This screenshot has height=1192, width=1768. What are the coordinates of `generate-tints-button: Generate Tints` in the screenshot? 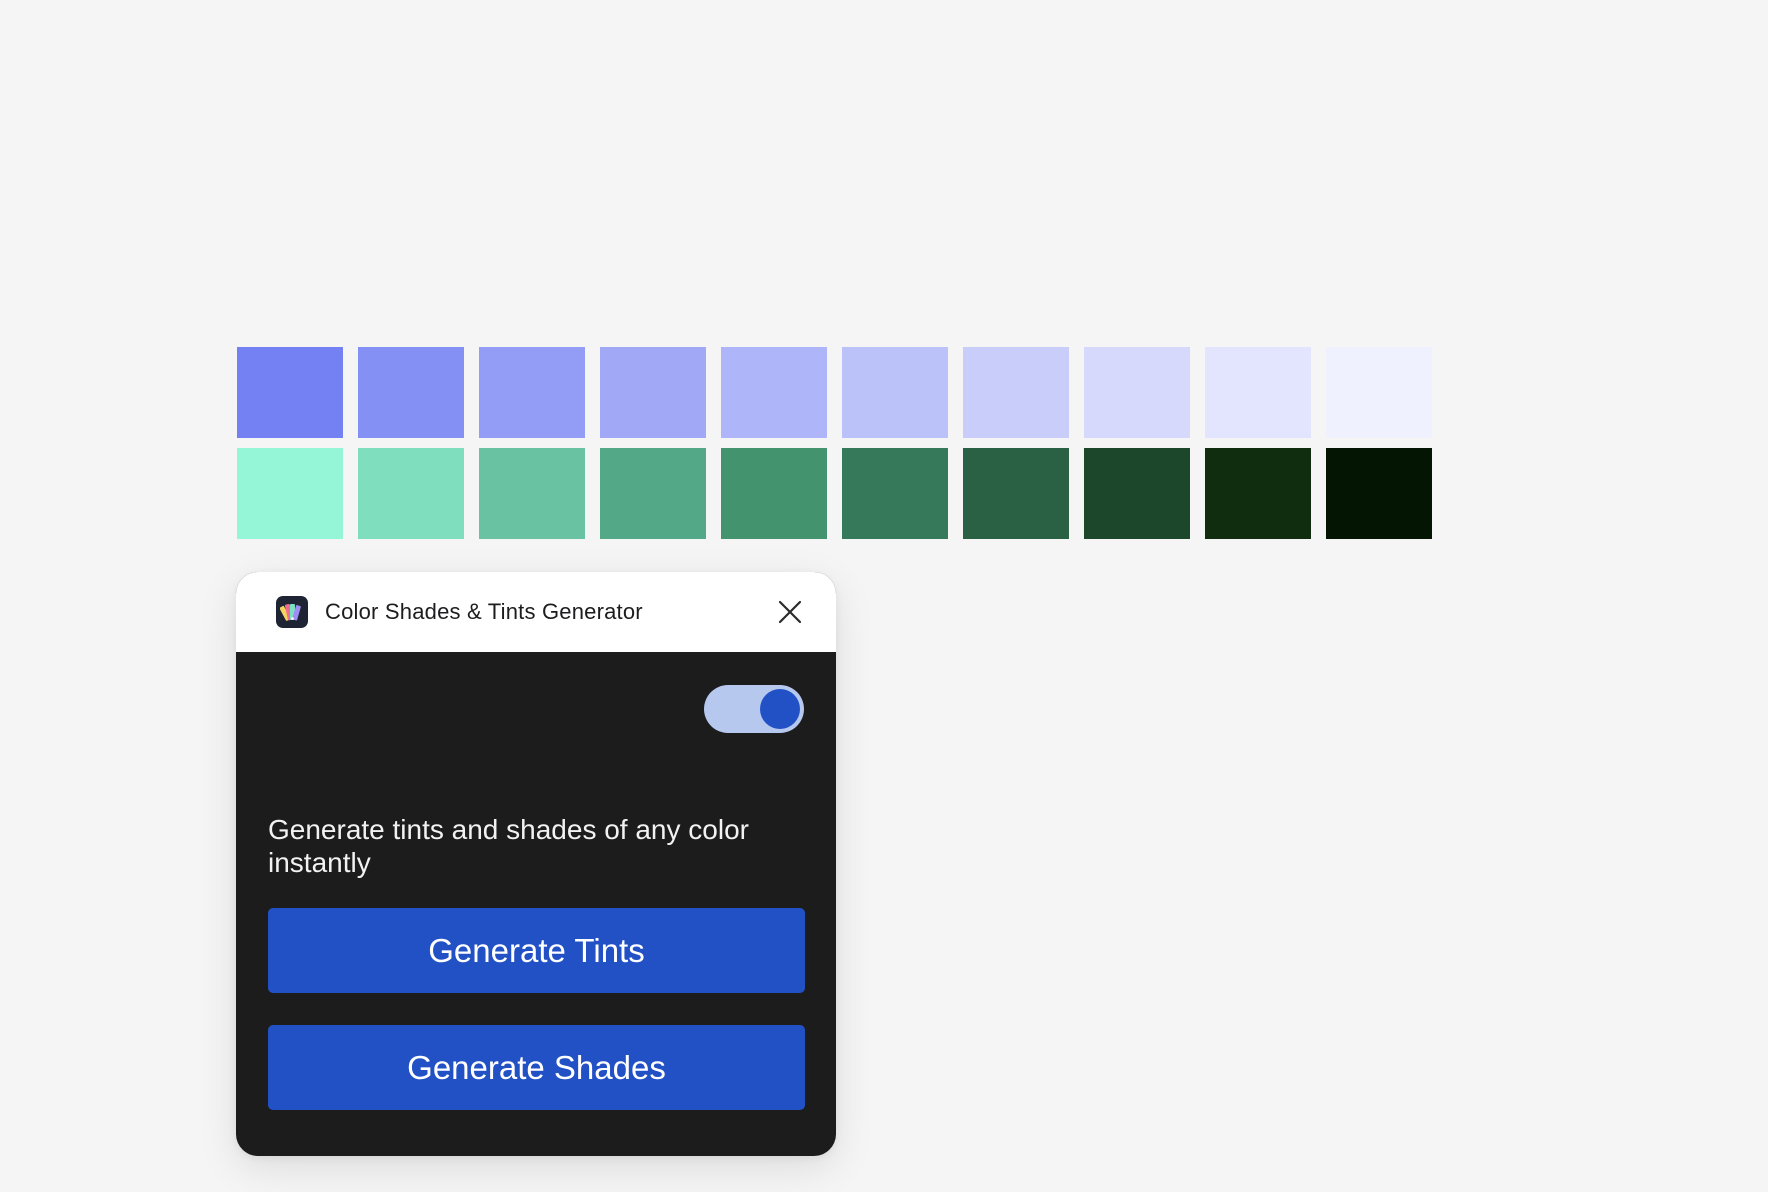 It's located at (536, 950).